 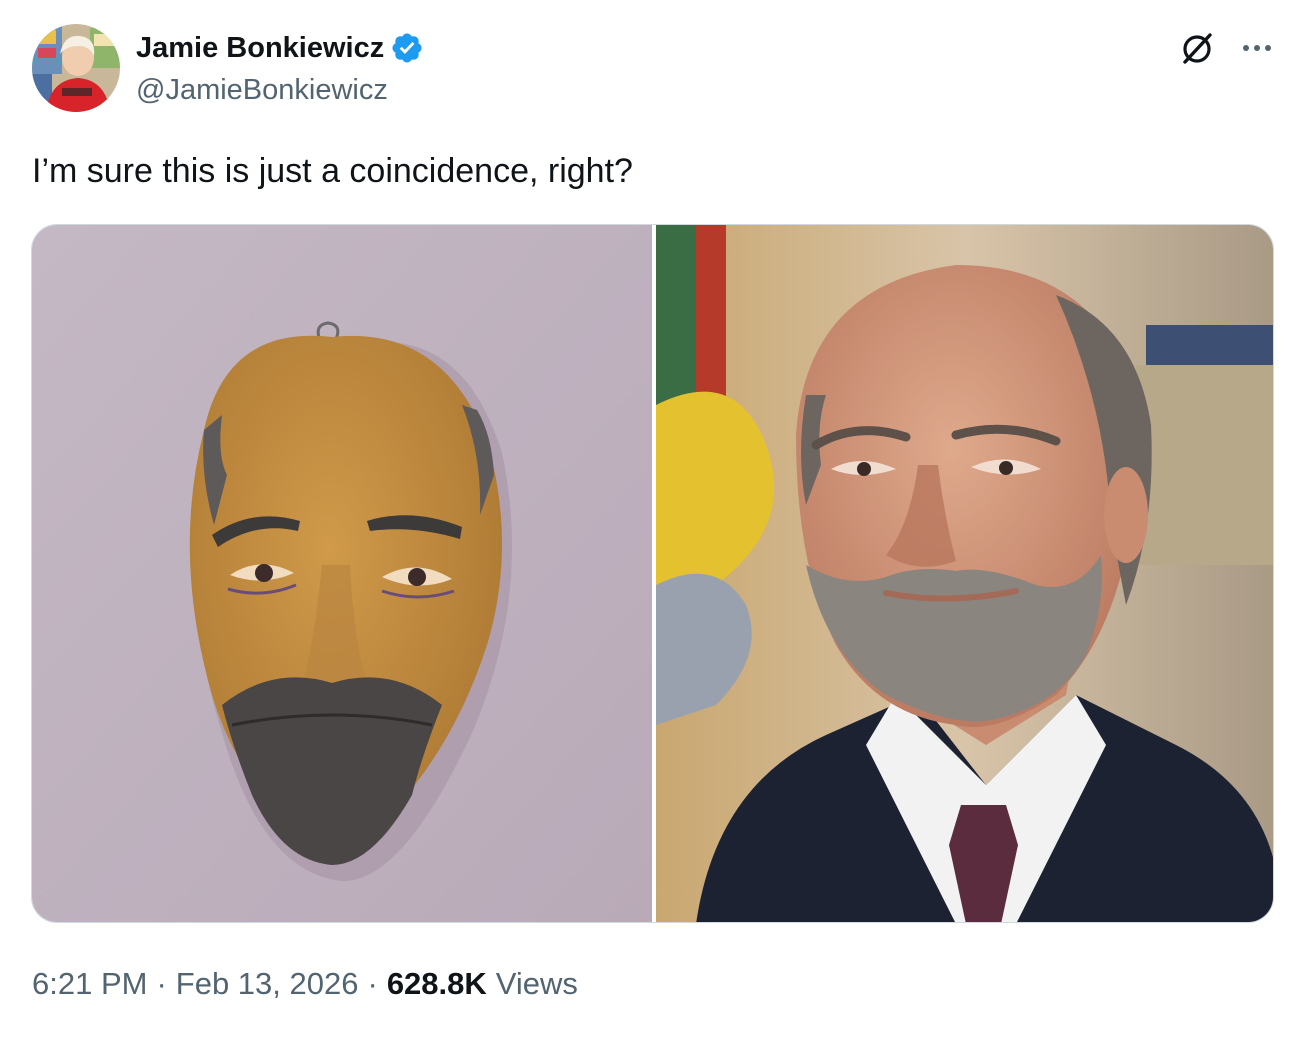 I want to click on avatar-image, so click(x=76, y=68).